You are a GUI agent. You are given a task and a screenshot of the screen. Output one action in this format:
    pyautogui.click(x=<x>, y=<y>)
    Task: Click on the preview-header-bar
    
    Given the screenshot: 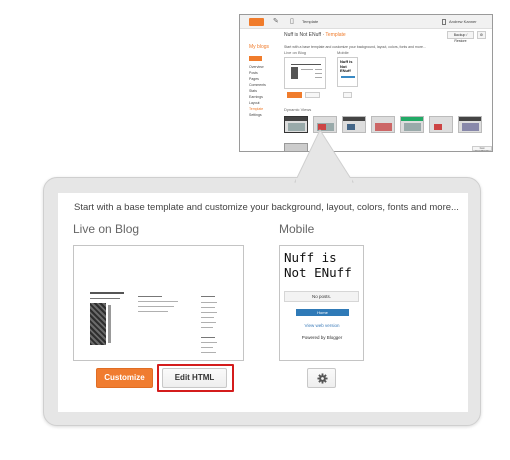 What is the action you would take?
    pyautogui.click(x=107, y=293)
    